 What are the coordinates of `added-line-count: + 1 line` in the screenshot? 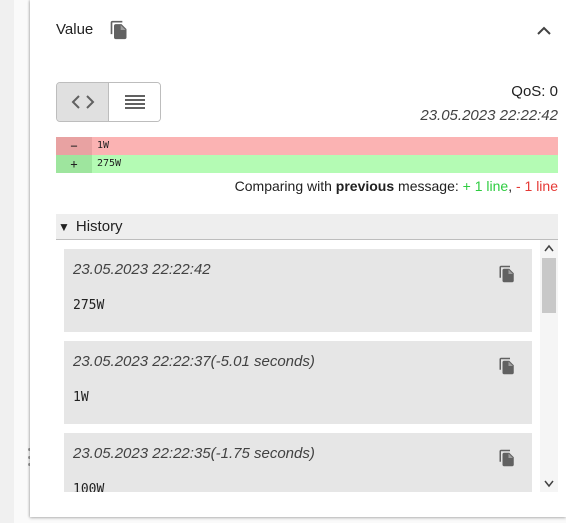 It's located at (485, 186).